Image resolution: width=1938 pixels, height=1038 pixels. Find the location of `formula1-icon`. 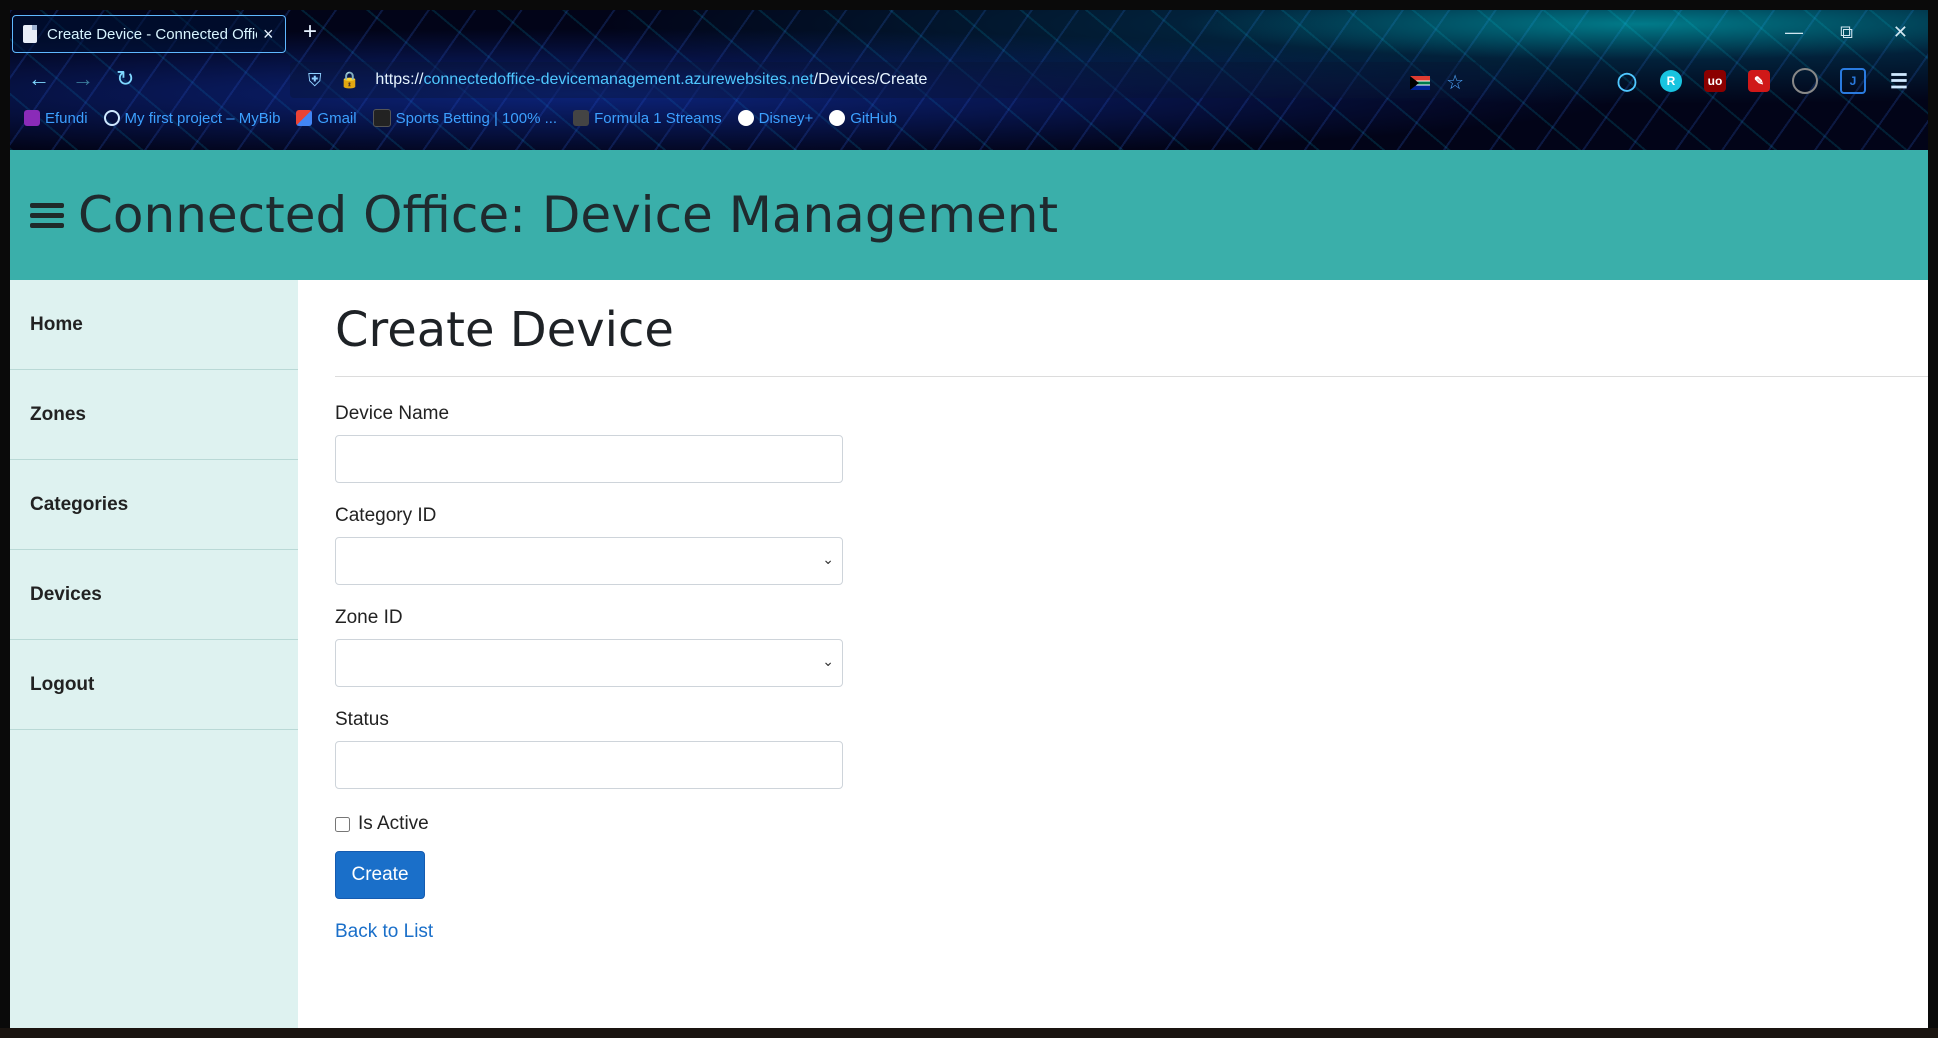

formula1-icon is located at coordinates (581, 118).